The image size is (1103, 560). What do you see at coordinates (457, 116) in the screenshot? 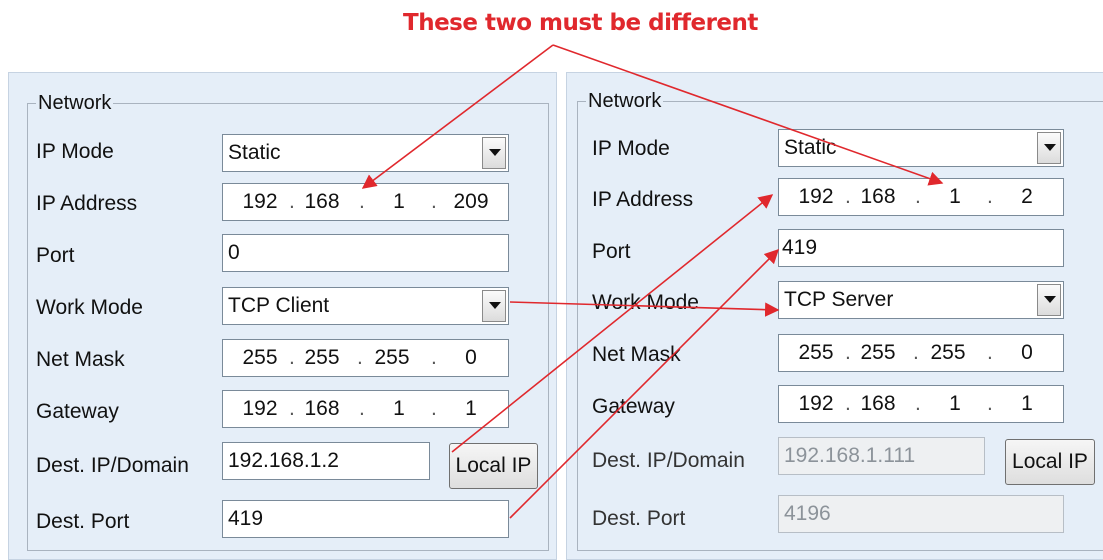
I see `arrow-to-left-ip` at bounding box center [457, 116].